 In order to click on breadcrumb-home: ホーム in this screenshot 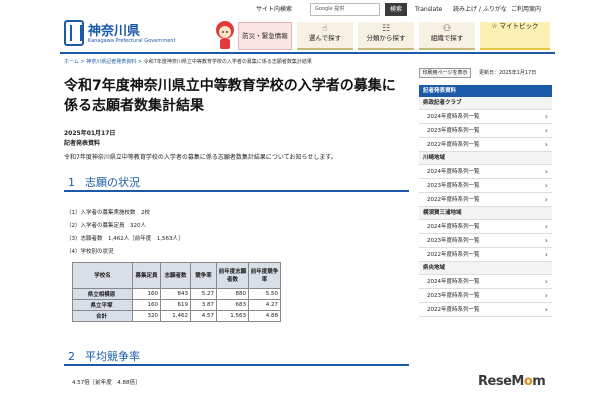, I will do `click(71, 62)`.